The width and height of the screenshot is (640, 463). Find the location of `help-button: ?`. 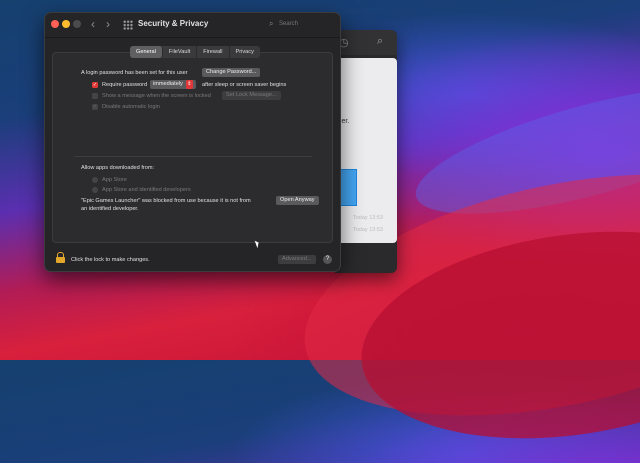

help-button: ? is located at coordinates (327, 259).